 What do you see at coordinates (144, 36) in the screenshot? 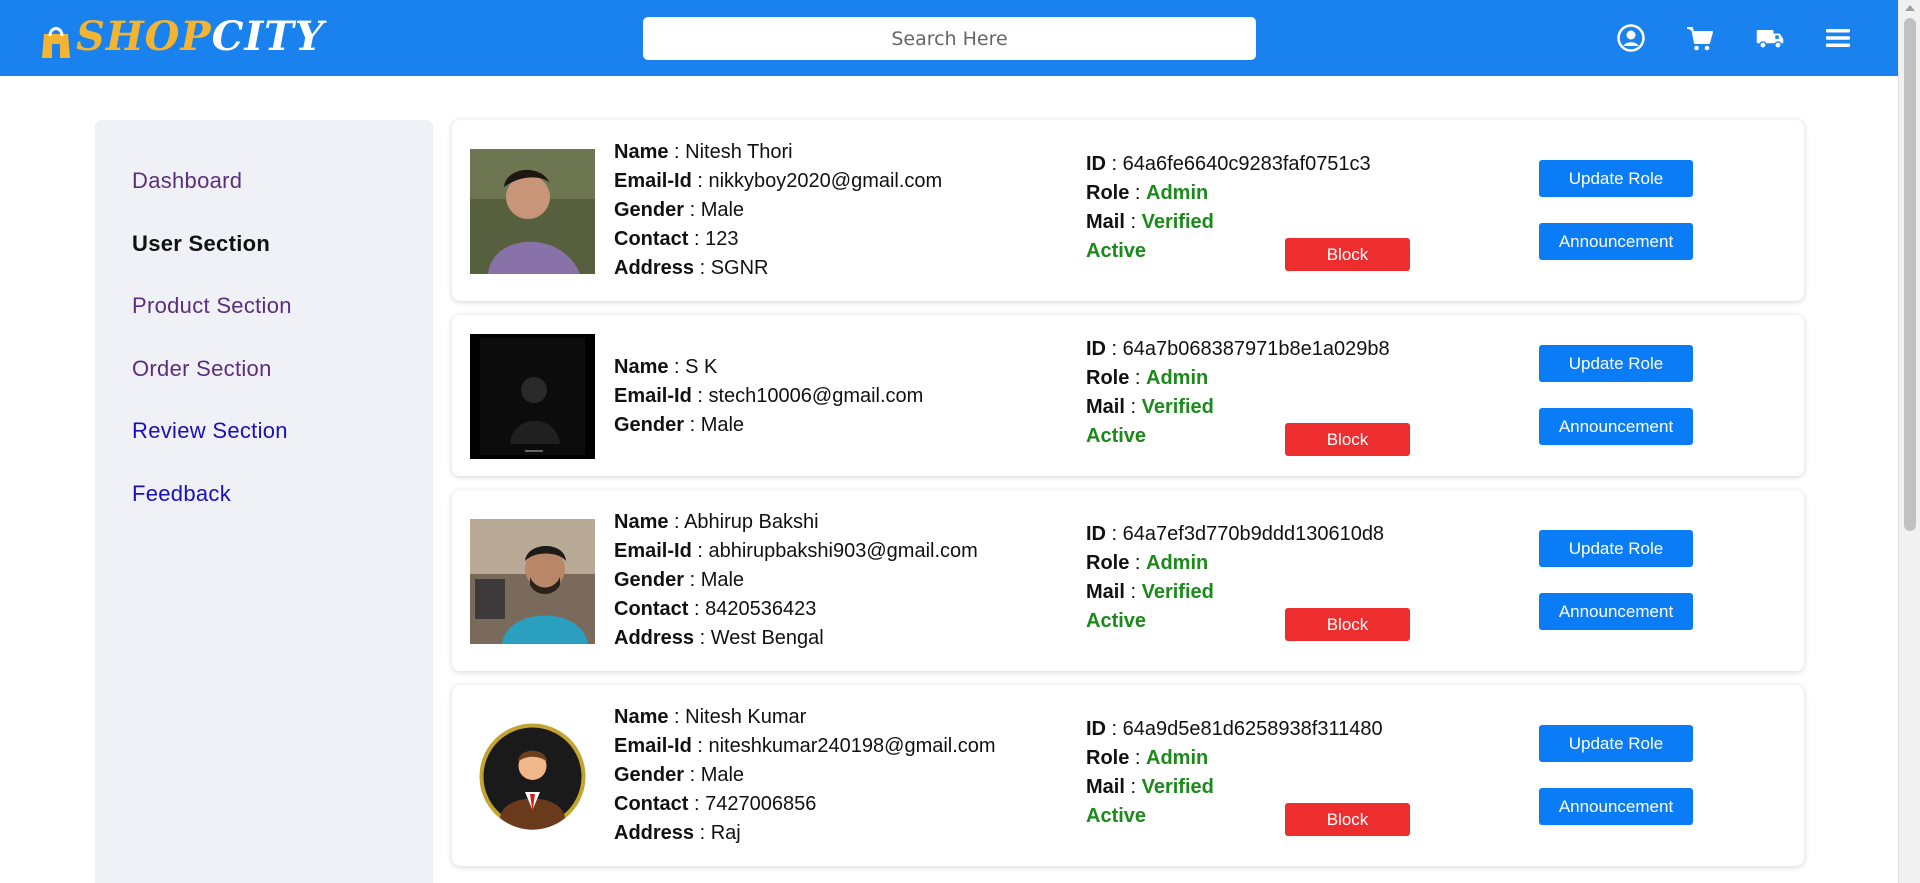
I see `logo-shop-text: SHOP` at bounding box center [144, 36].